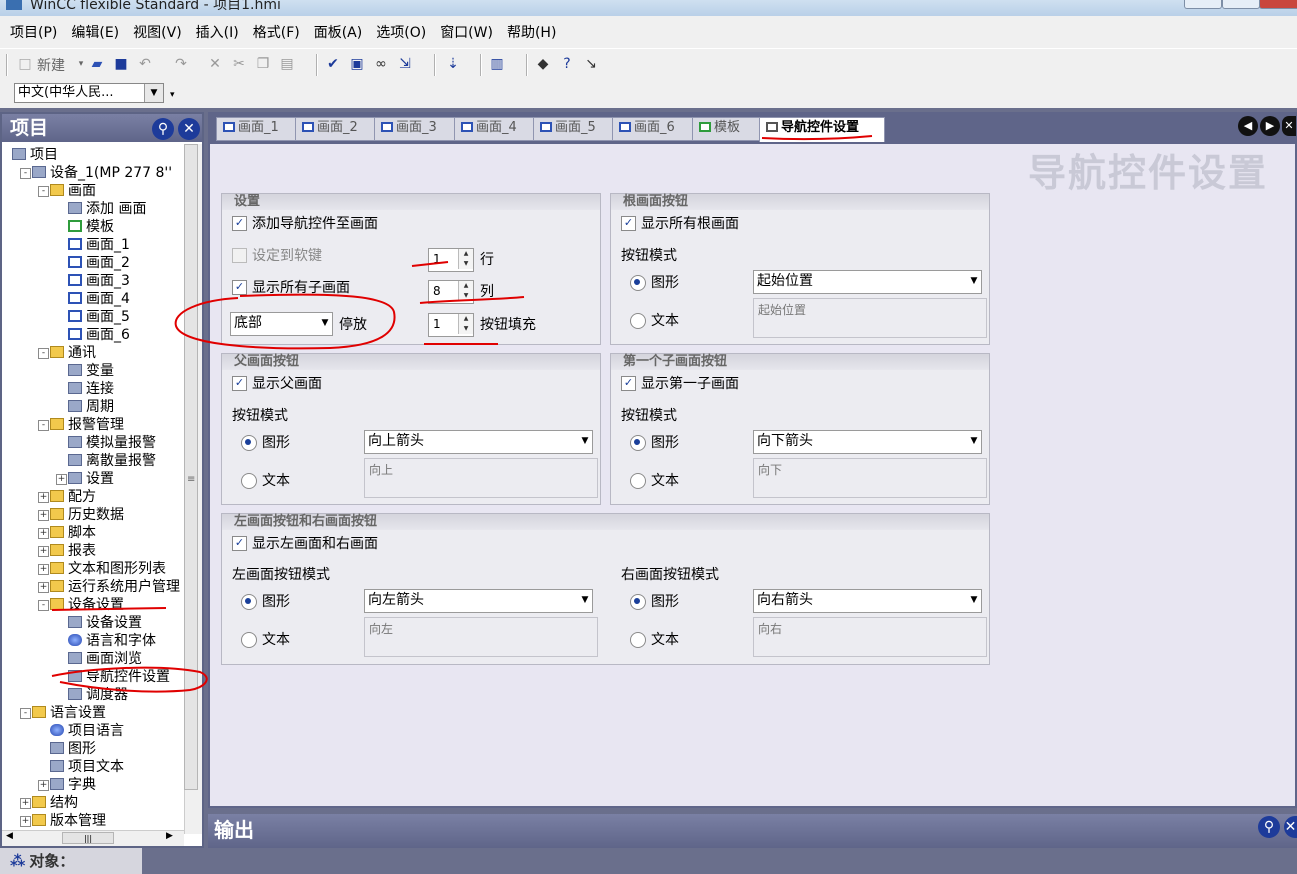 The image size is (1297, 874). What do you see at coordinates (281, 324) in the screenshot?
I see `dock-select: 底部 ▼` at bounding box center [281, 324].